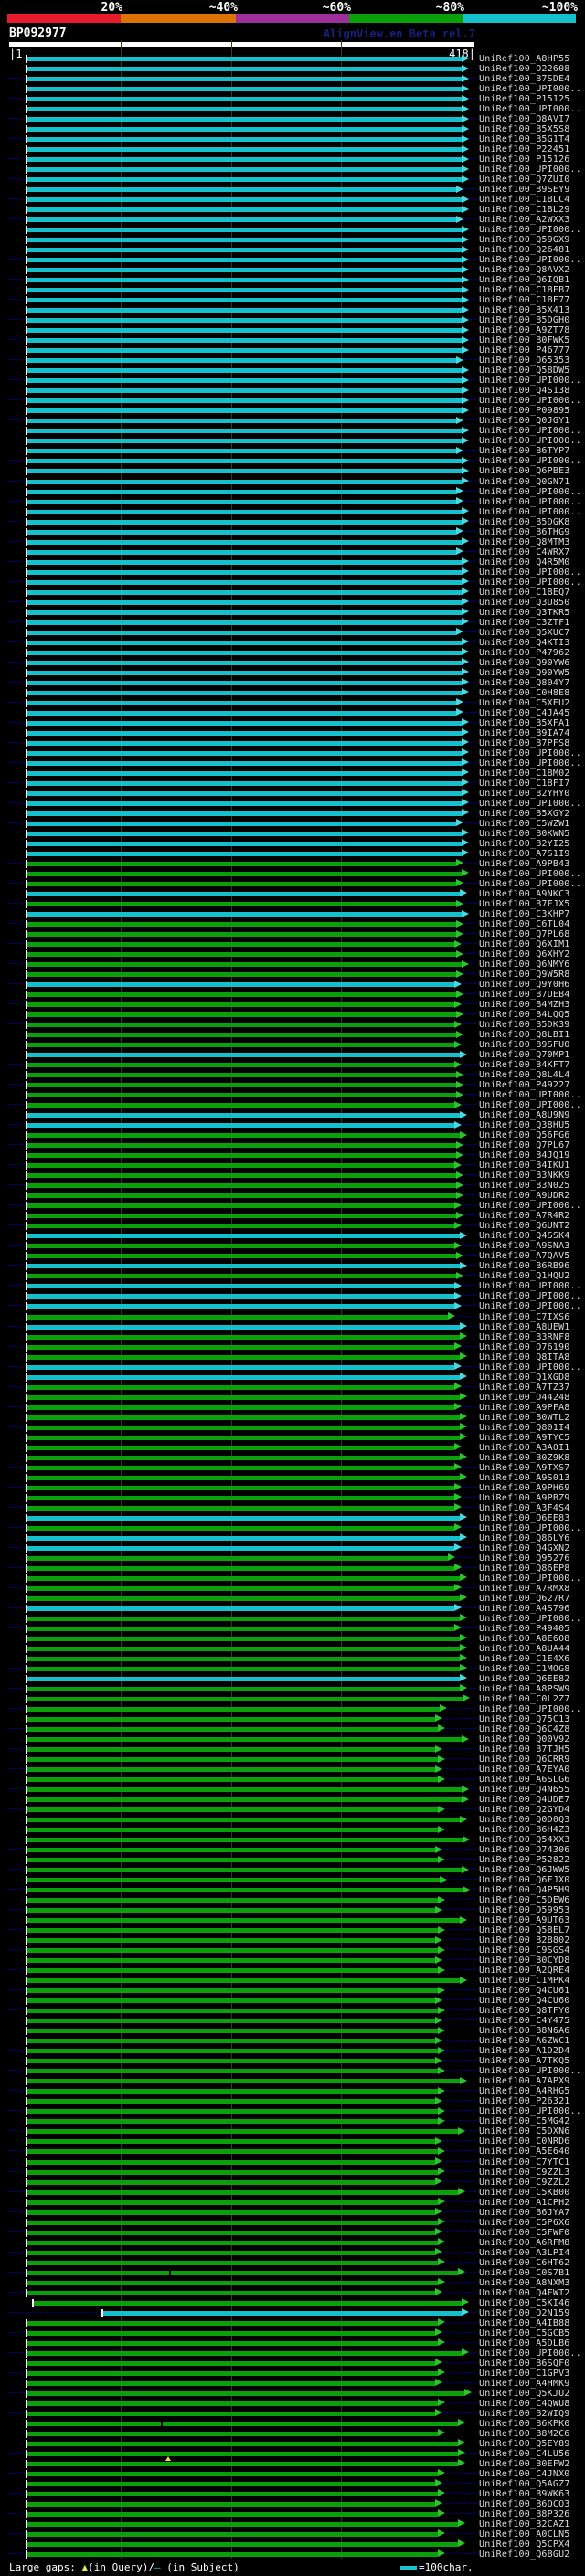 This screenshot has height=2576, width=585. I want to click on hit-label: UniRef100_B5G1T4, so click(531, 139).